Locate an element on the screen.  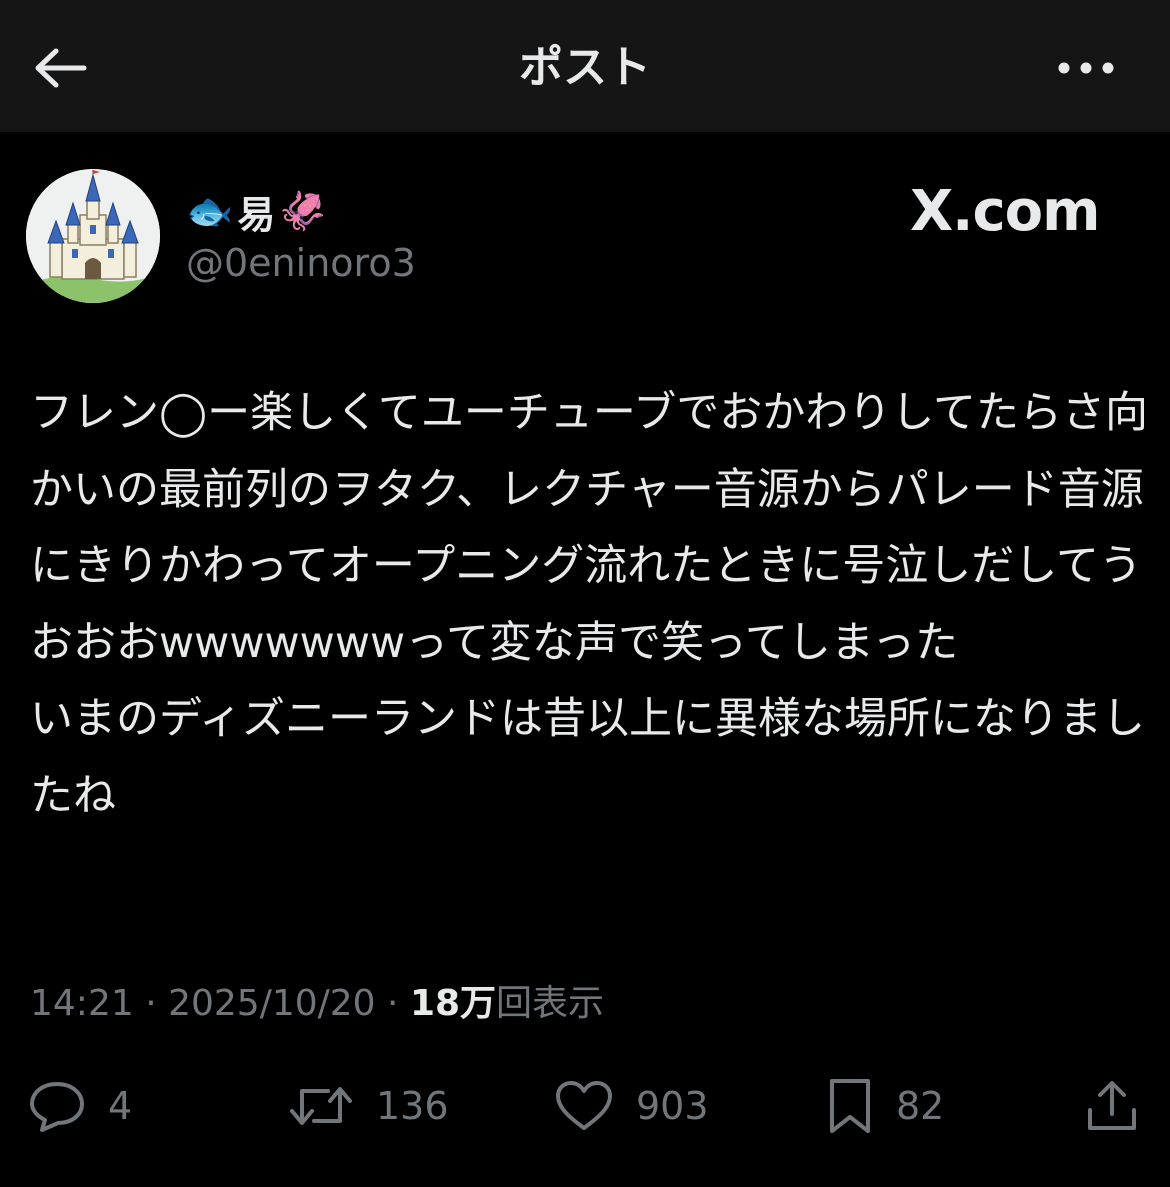
top-bar: ポスト is located at coordinates (585, 66).